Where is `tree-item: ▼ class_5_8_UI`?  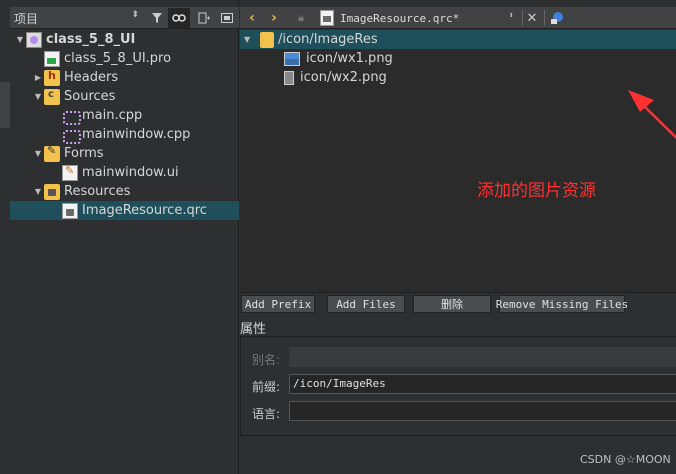 tree-item: ▼ class_5_8_UI is located at coordinates (124, 39).